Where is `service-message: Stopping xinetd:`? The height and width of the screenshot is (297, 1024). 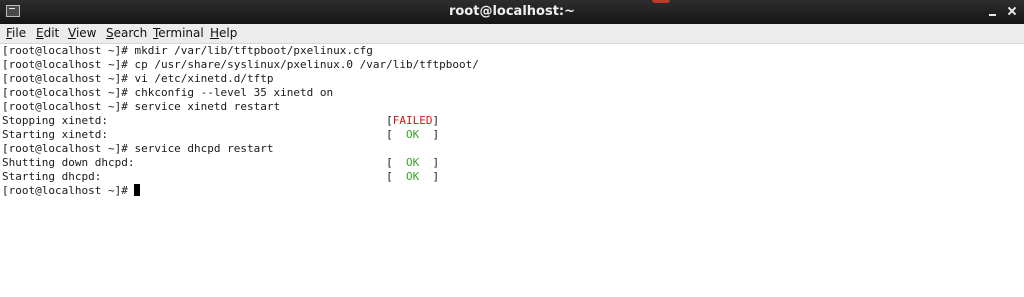 service-message: Stopping xinetd: is located at coordinates (194, 120).